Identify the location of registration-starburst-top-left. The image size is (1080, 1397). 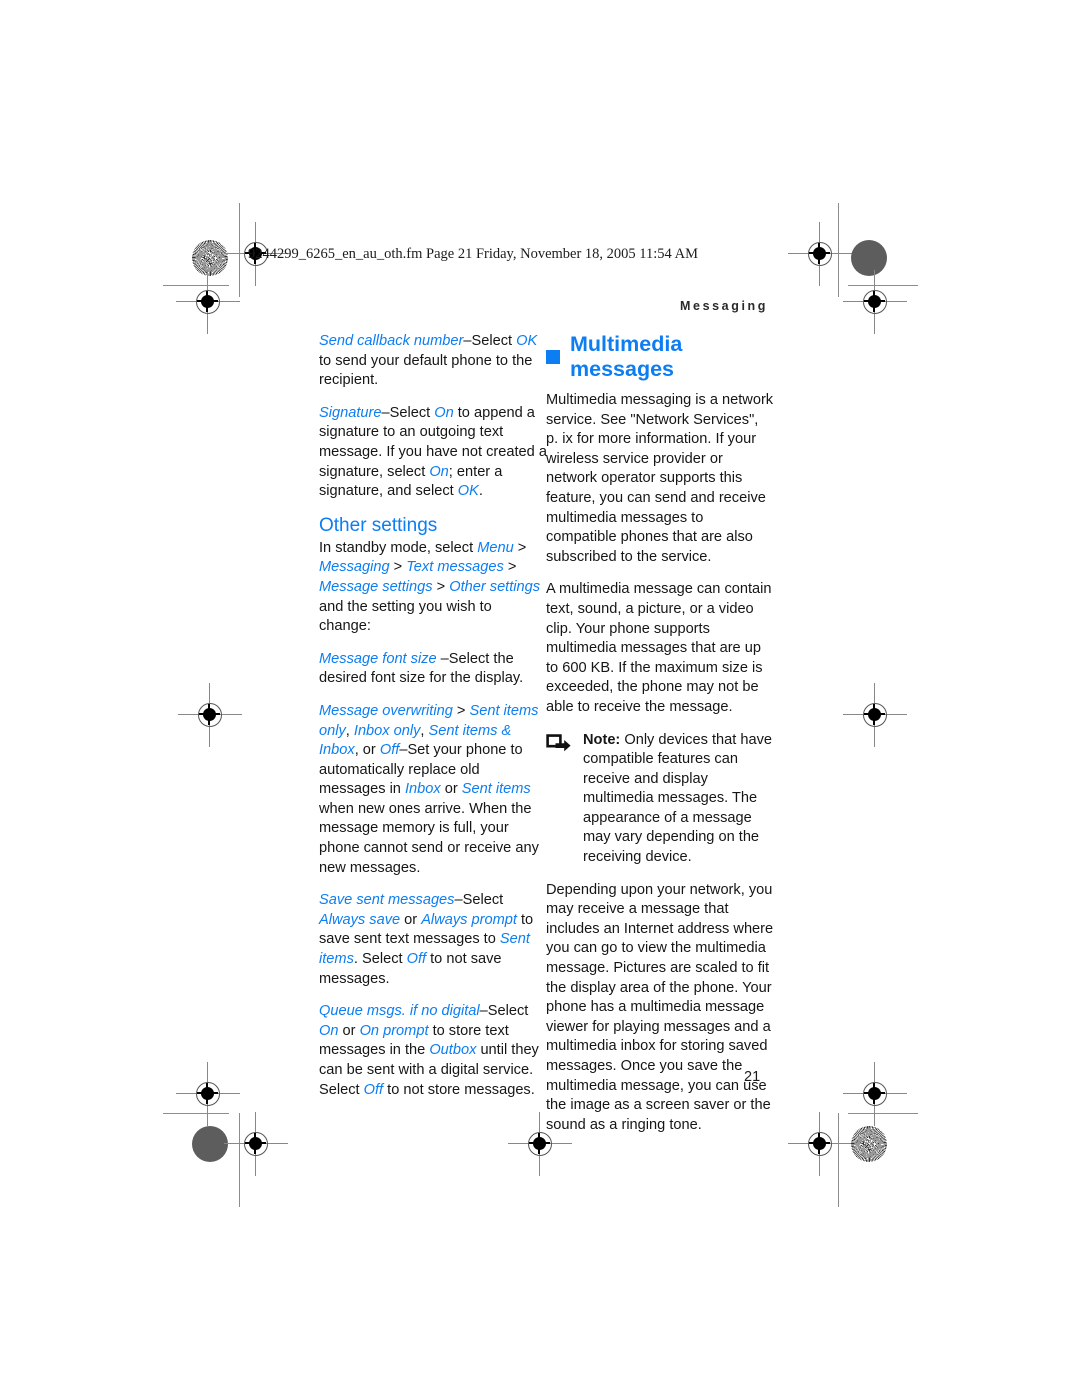
(210, 258).